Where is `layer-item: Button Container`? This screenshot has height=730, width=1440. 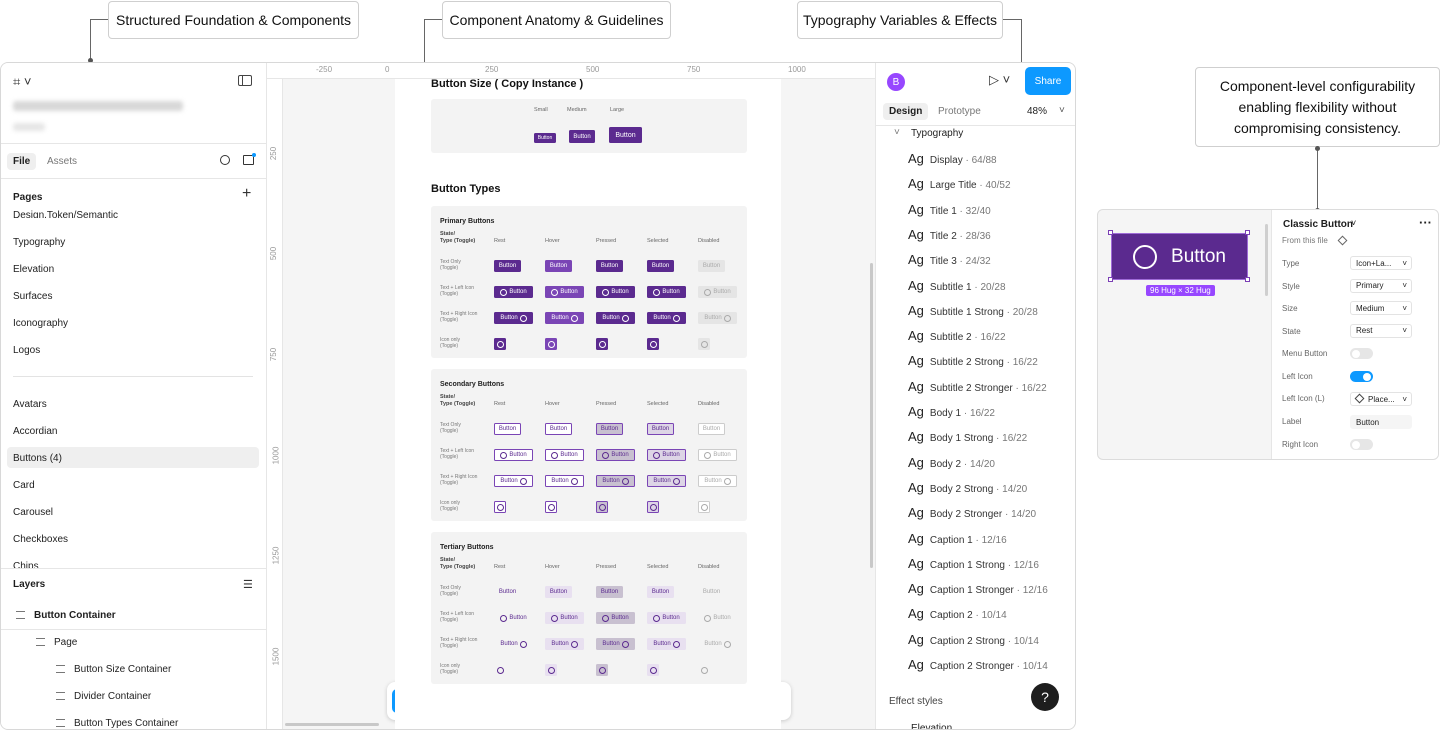 layer-item: Button Container is located at coordinates (75, 615).